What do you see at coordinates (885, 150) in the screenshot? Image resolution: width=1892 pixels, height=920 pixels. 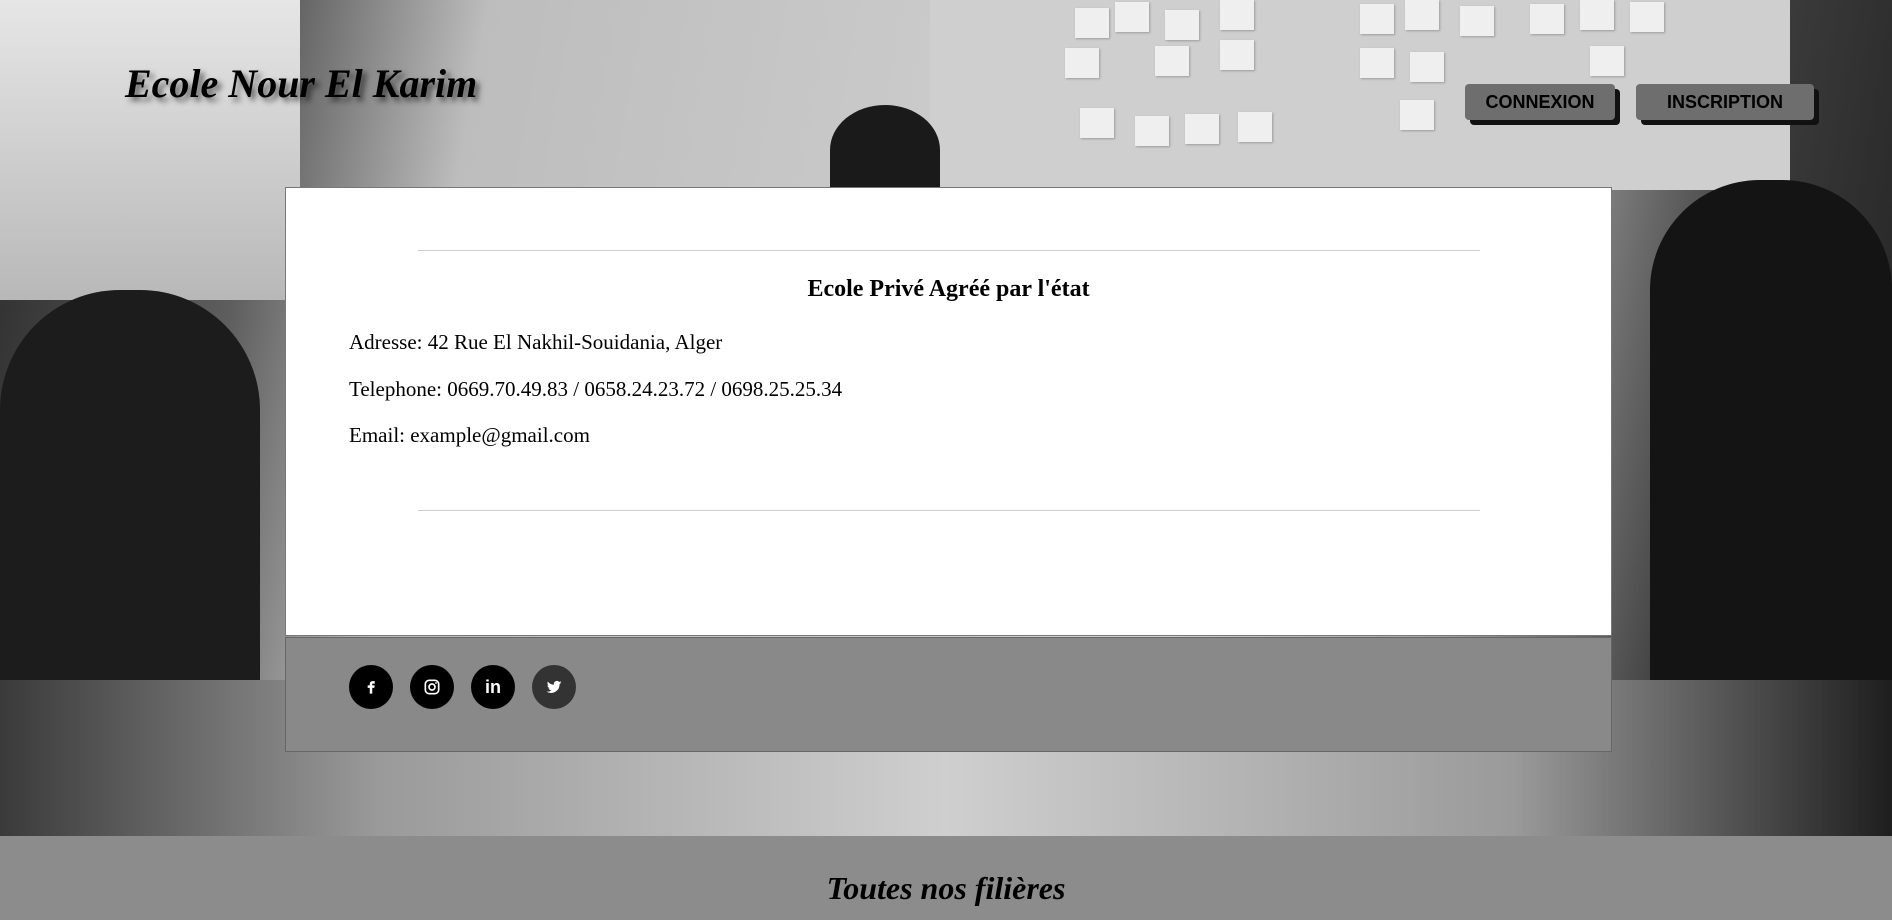 I see `background-person` at bounding box center [885, 150].